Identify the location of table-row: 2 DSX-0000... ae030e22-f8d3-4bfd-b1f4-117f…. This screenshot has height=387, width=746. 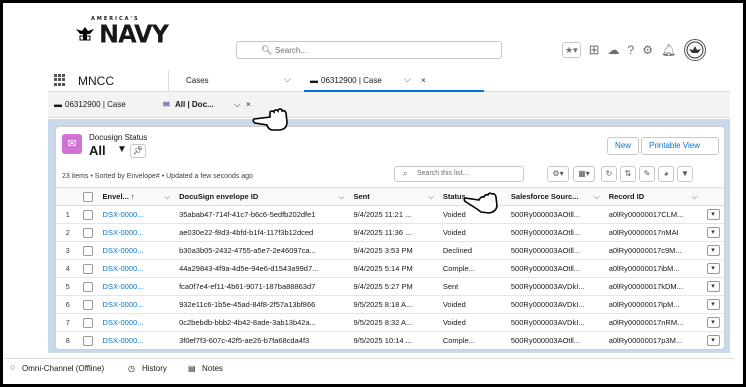
(390, 232).